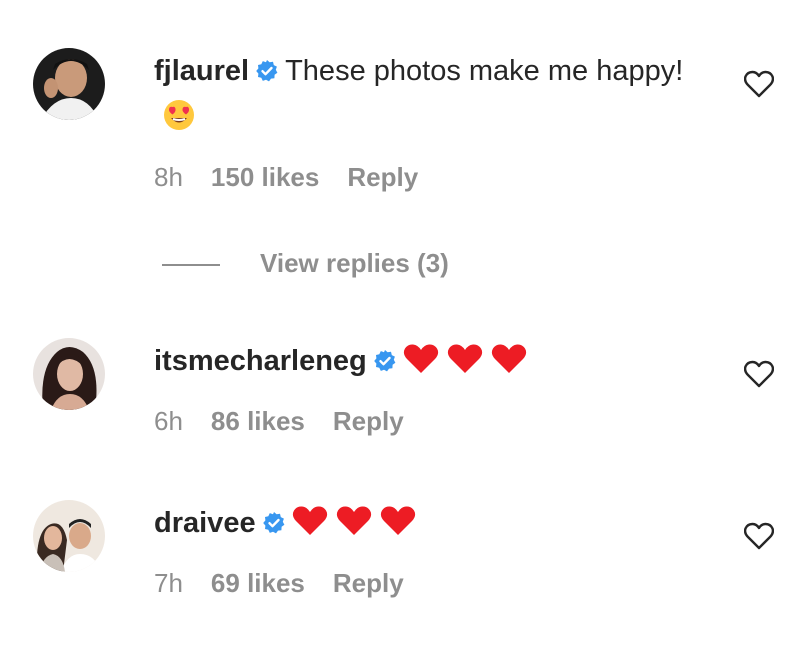 This screenshot has height=649, width=800. What do you see at coordinates (168, 421) in the screenshot?
I see `timestamp: 6h` at bounding box center [168, 421].